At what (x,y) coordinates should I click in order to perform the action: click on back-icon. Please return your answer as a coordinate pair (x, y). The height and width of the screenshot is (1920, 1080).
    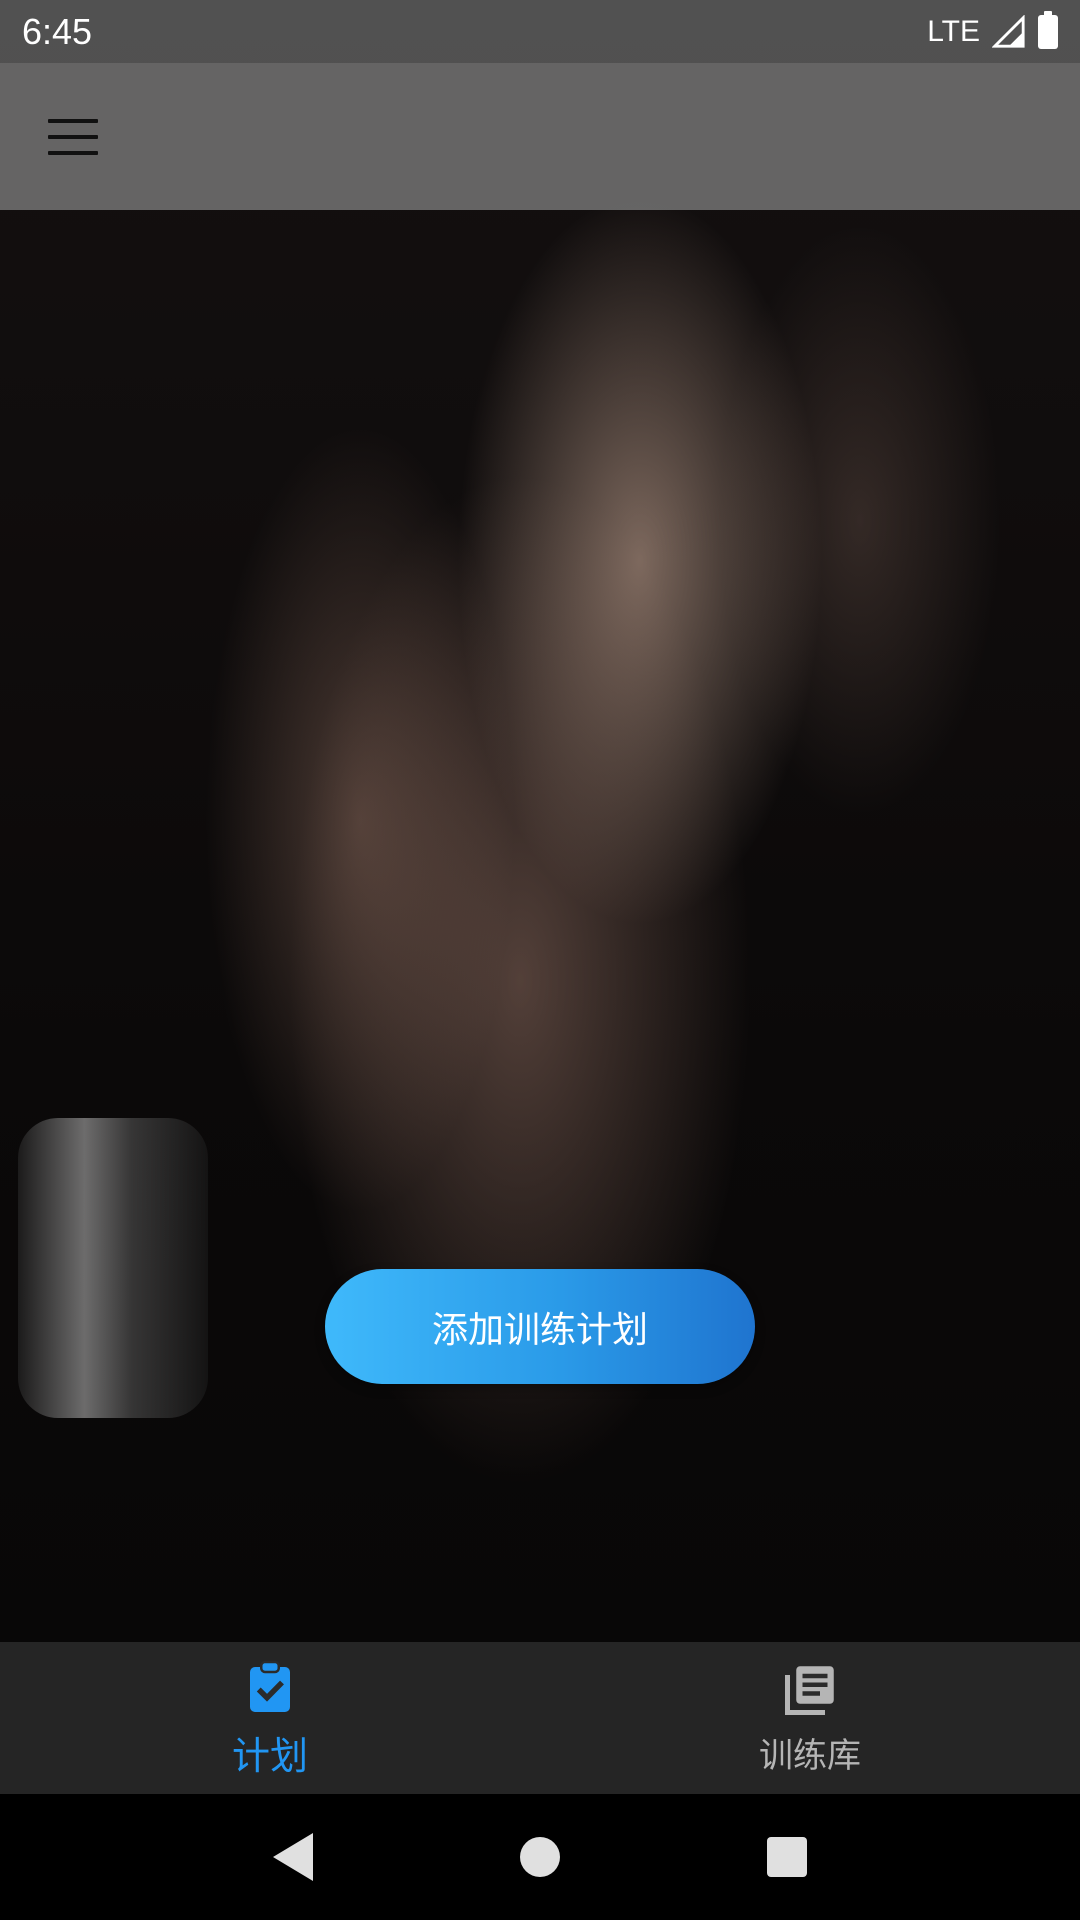
    Looking at the image, I should click on (293, 1857).